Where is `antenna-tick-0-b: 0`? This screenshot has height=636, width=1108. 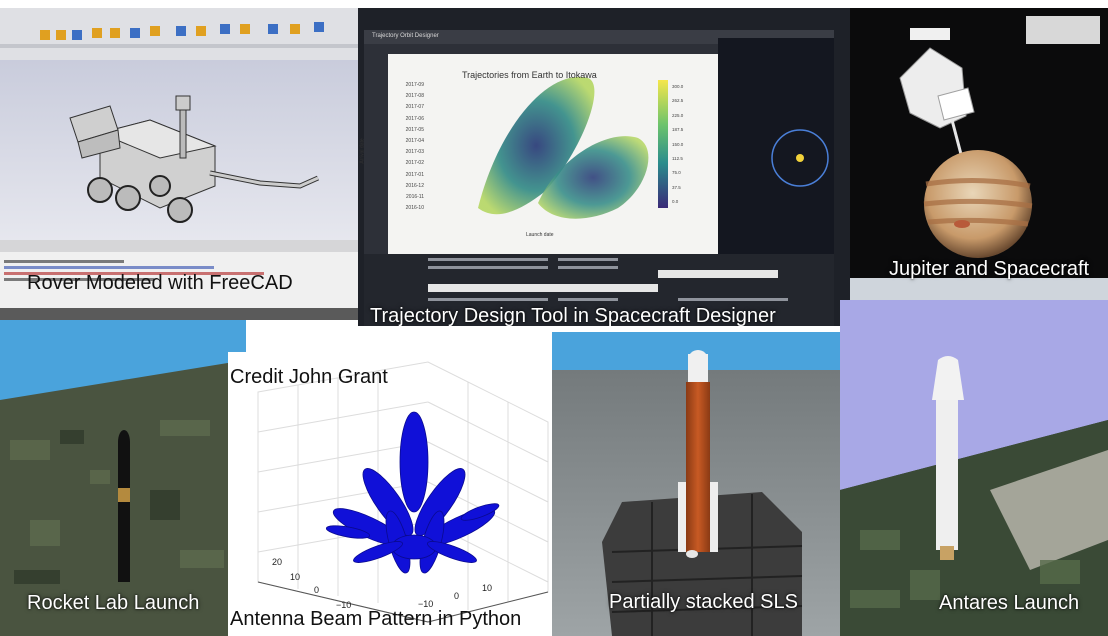 antenna-tick-0-b: 0 is located at coordinates (457, 596).